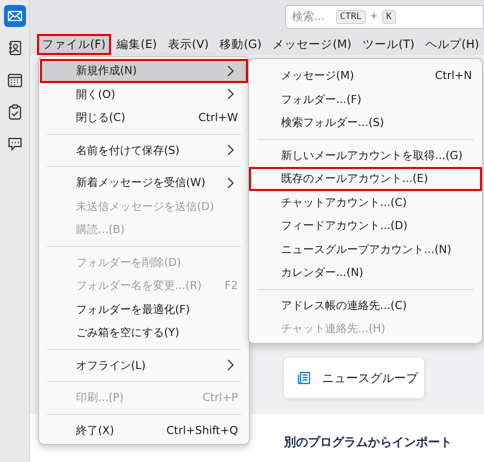 The width and height of the screenshot is (484, 462). What do you see at coordinates (14, 112) in the screenshot?
I see `clipboard-icon` at bounding box center [14, 112].